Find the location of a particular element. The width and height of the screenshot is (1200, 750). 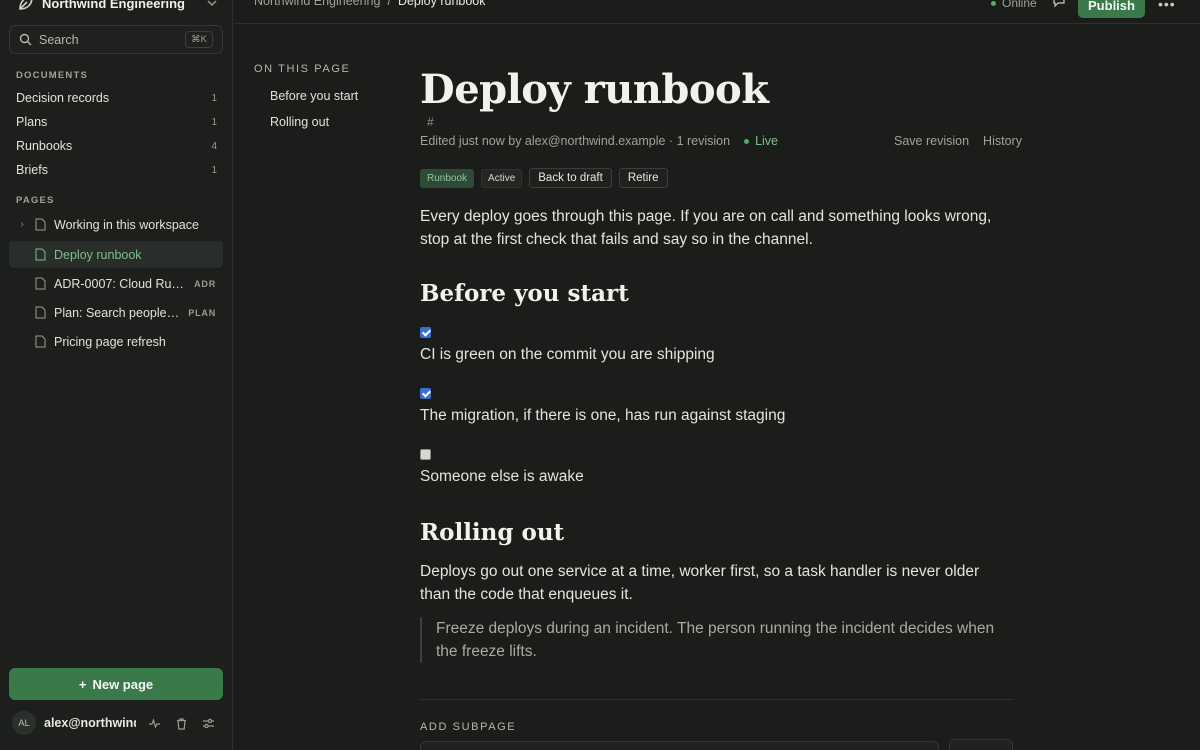

add-subpage-label: ADD SUBPAGE is located at coordinates (468, 727).